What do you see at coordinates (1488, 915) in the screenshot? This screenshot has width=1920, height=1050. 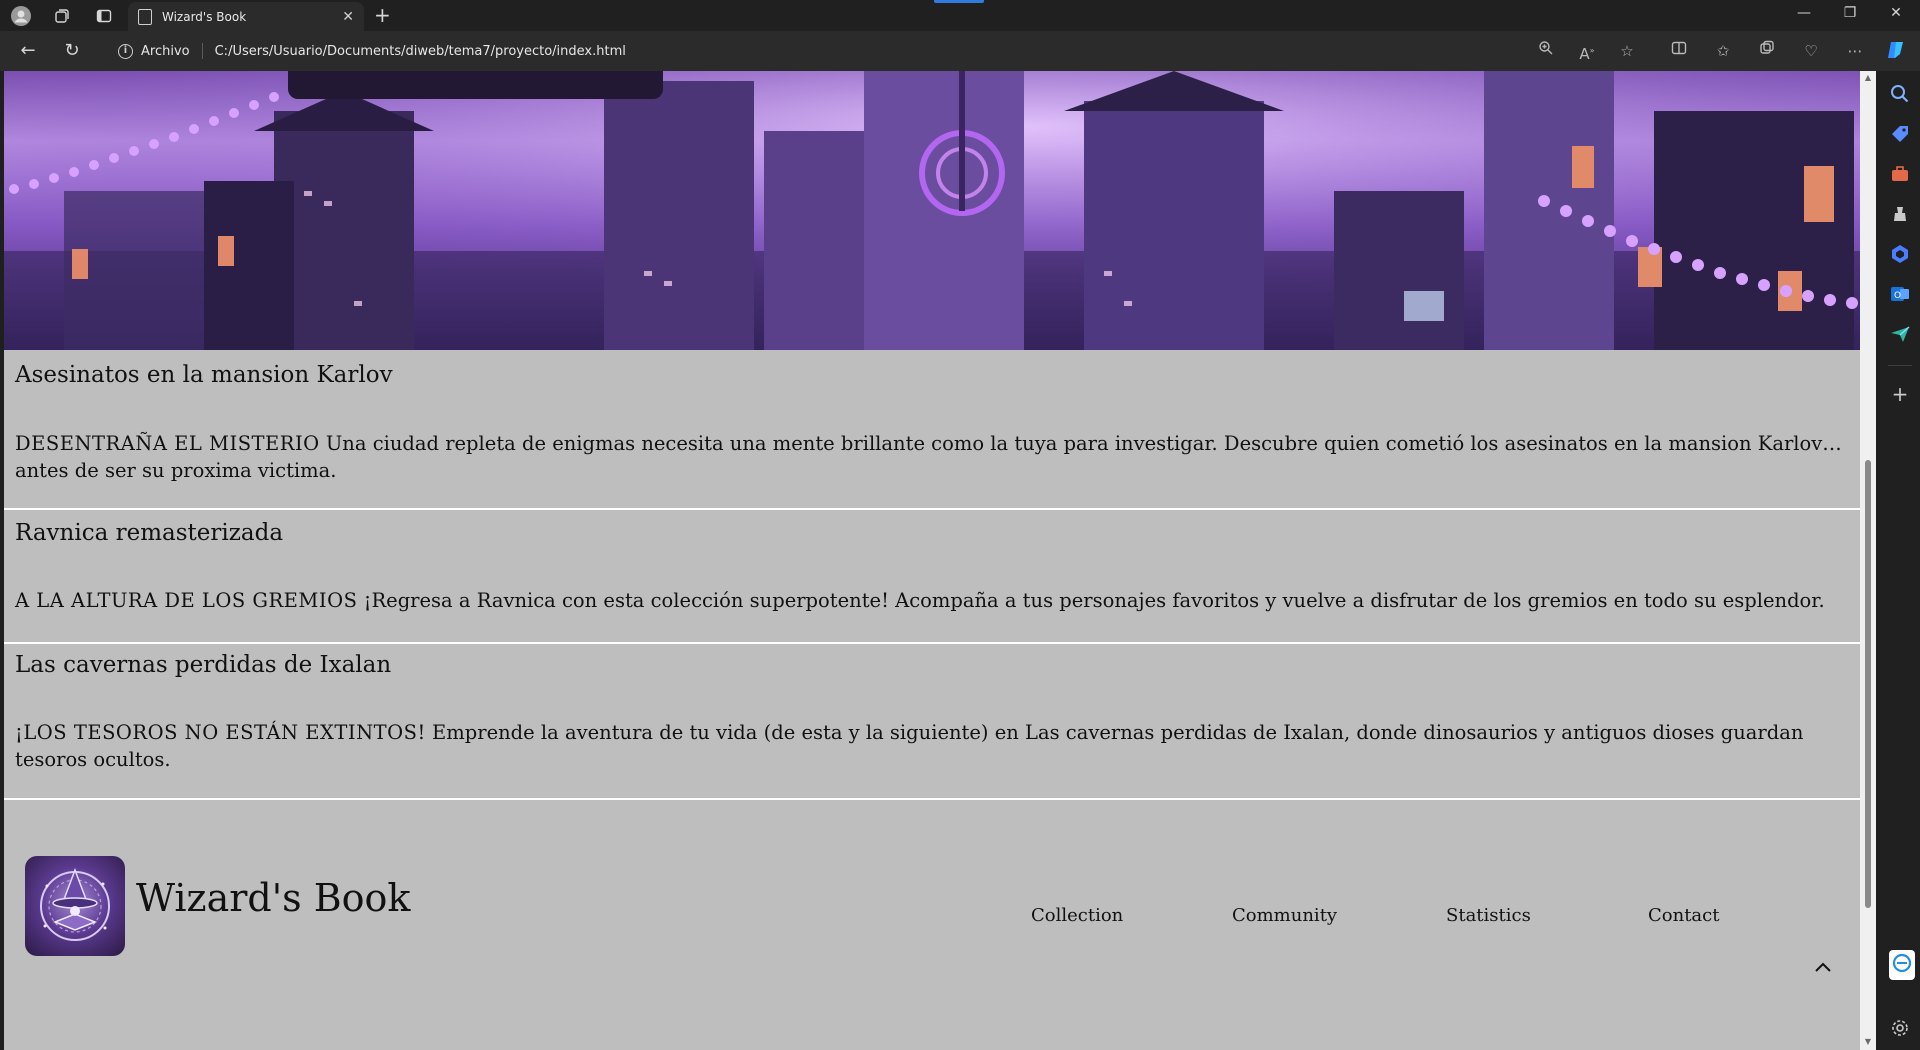 I see `footer-link-statistics: Statistics` at bounding box center [1488, 915].